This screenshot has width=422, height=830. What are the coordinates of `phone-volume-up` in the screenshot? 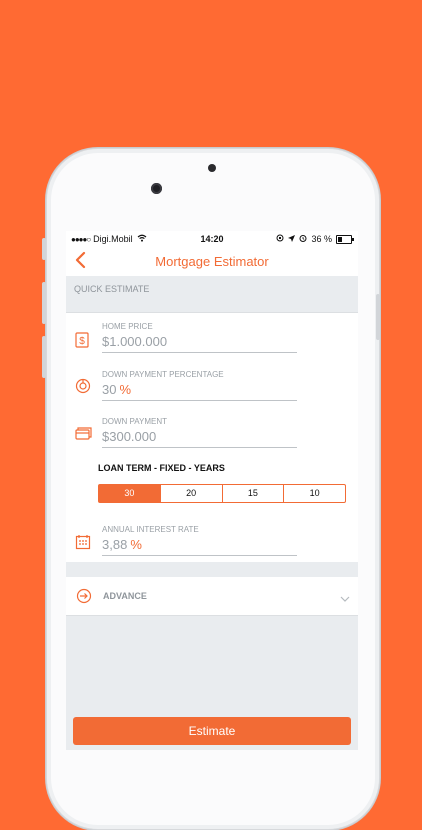 It's located at (44, 303).